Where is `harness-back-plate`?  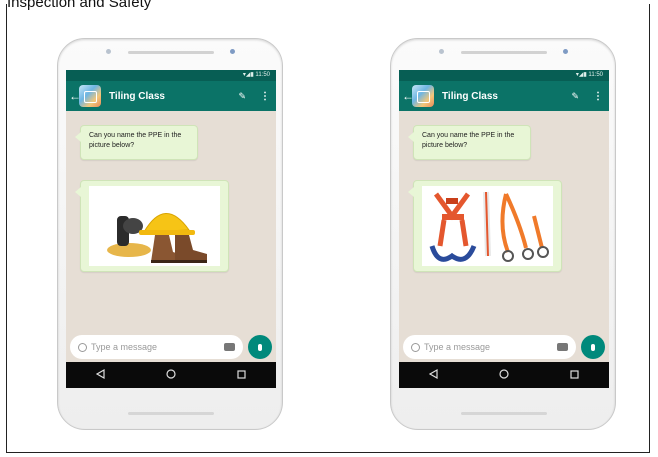
harness-back-plate is located at coordinates (452, 201).